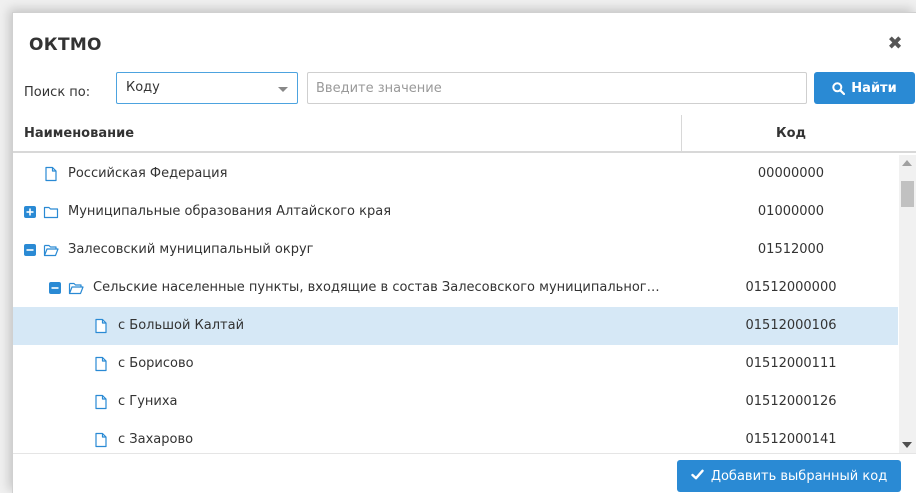  What do you see at coordinates (907, 194) in the screenshot?
I see `scrollbar-thumb` at bounding box center [907, 194].